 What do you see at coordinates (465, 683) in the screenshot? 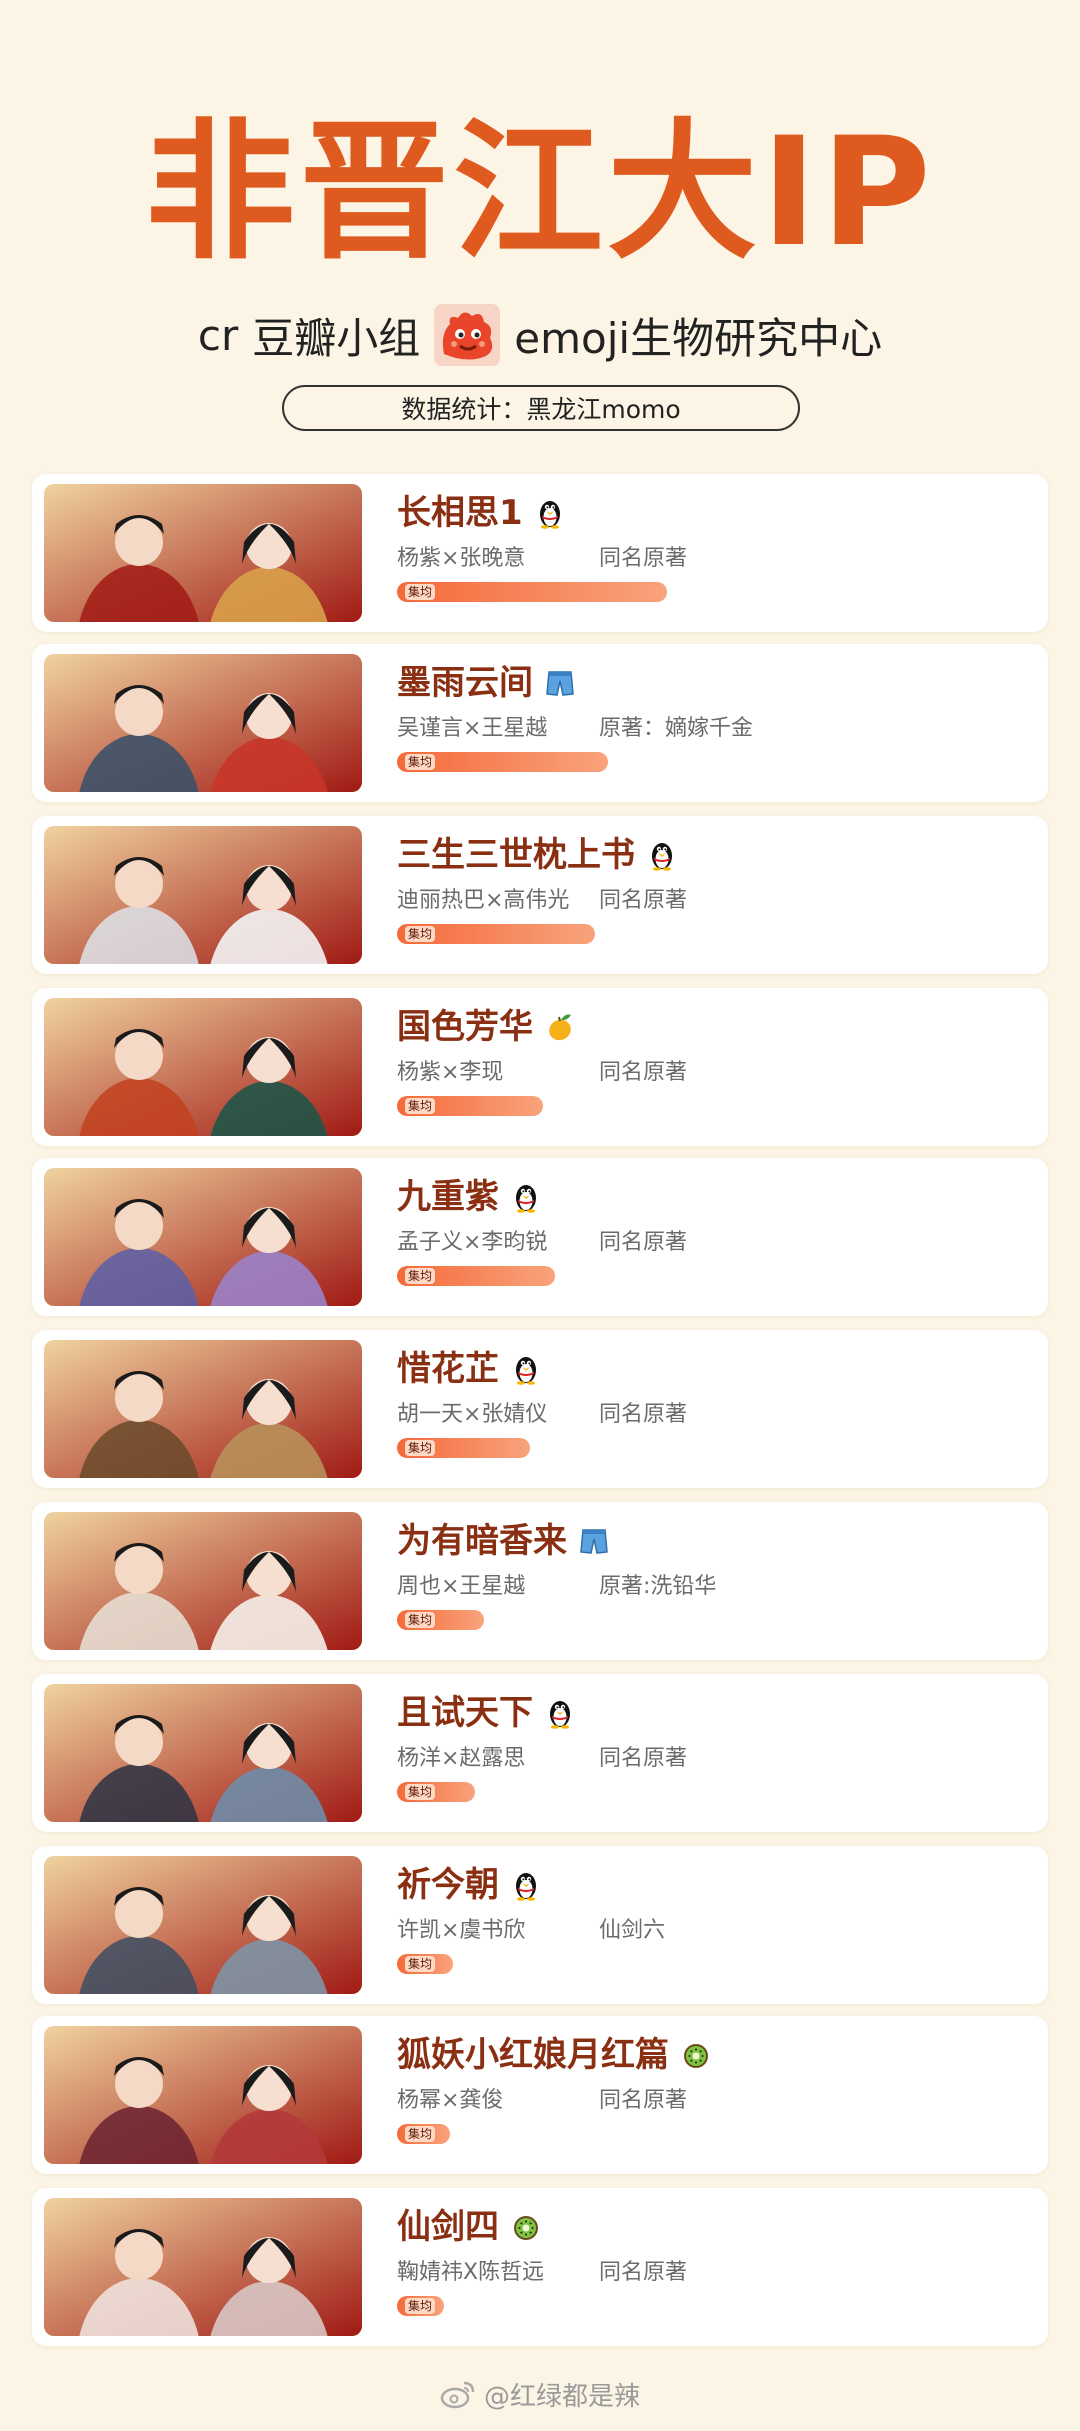
I see `drama-title: 墨雨云间` at bounding box center [465, 683].